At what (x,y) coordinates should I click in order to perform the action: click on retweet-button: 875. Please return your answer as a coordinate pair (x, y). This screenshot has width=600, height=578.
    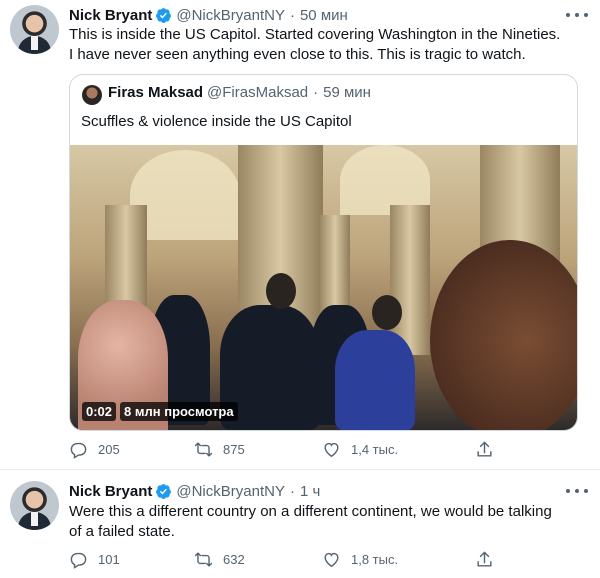
    Looking at the image, I should click on (219, 449).